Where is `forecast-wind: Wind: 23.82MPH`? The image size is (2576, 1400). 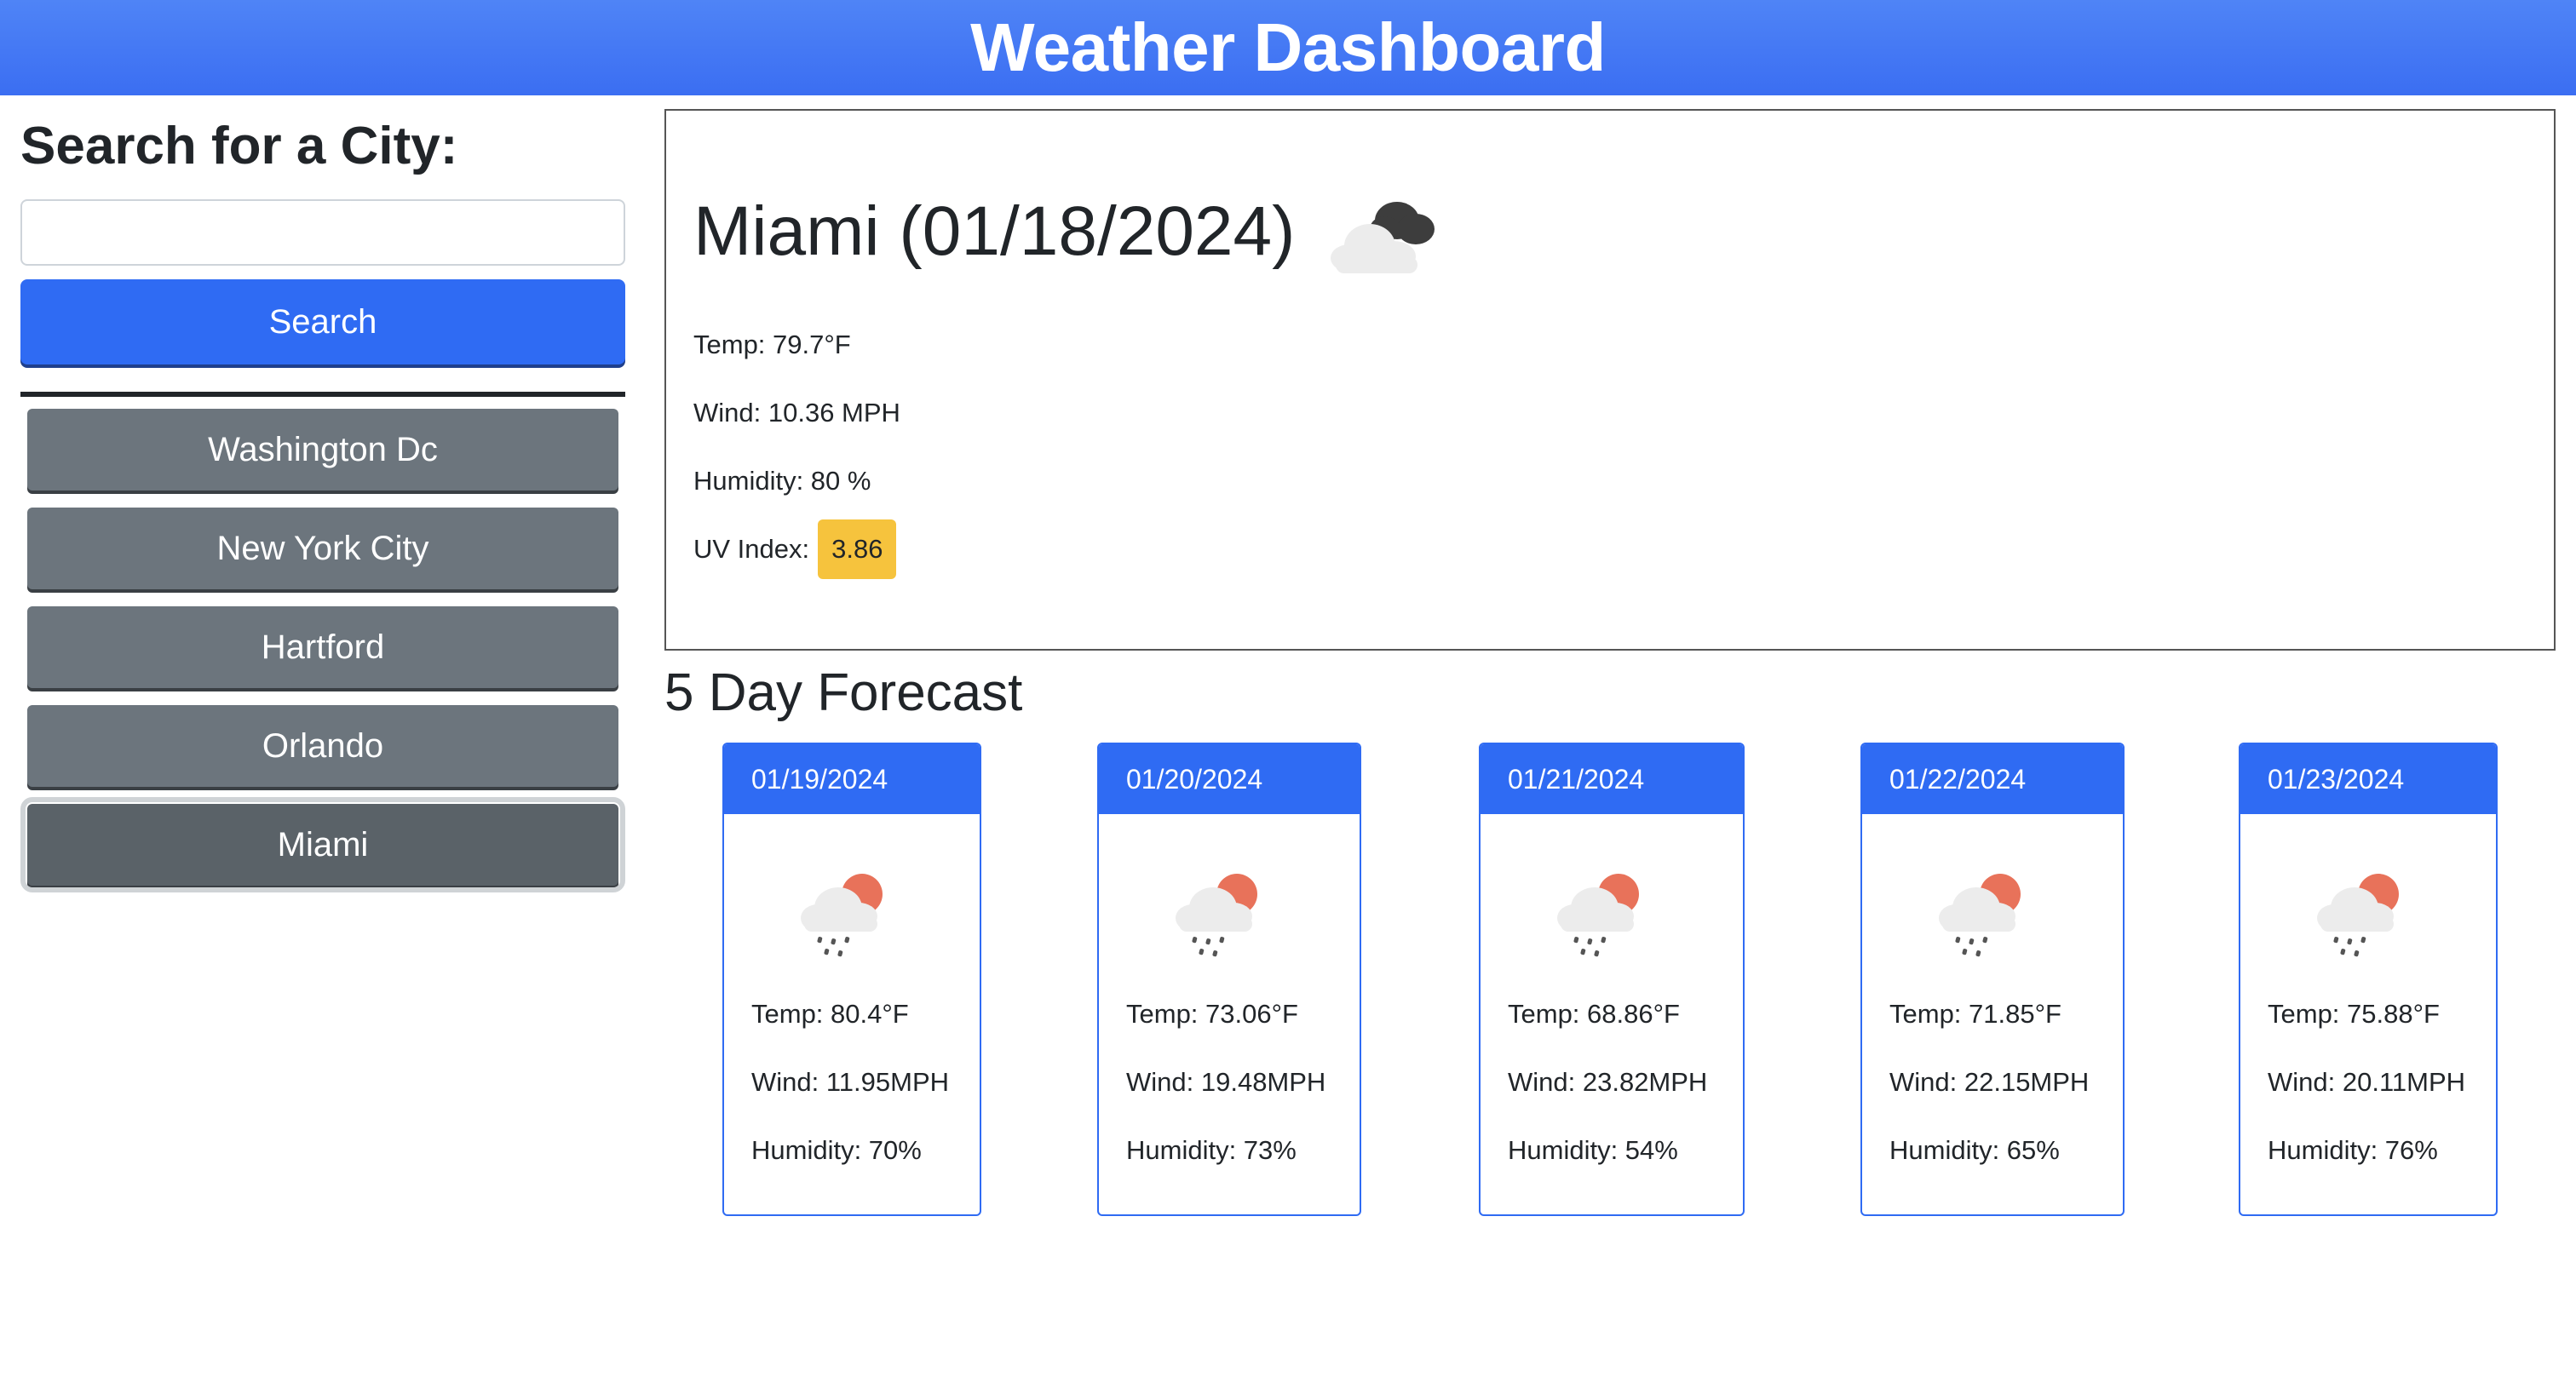
forecast-wind: Wind: 23.82MPH is located at coordinates (1608, 1082).